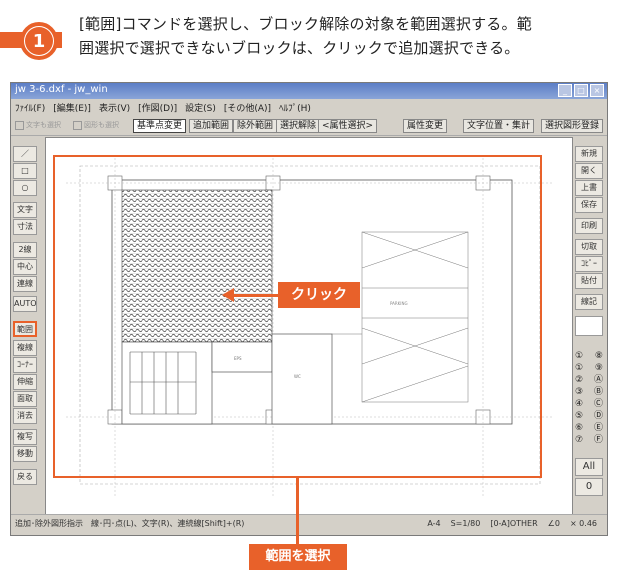 This screenshot has width=619, height=588. What do you see at coordinates (433, 524) in the screenshot?
I see `status-paper-size: A-4` at bounding box center [433, 524].